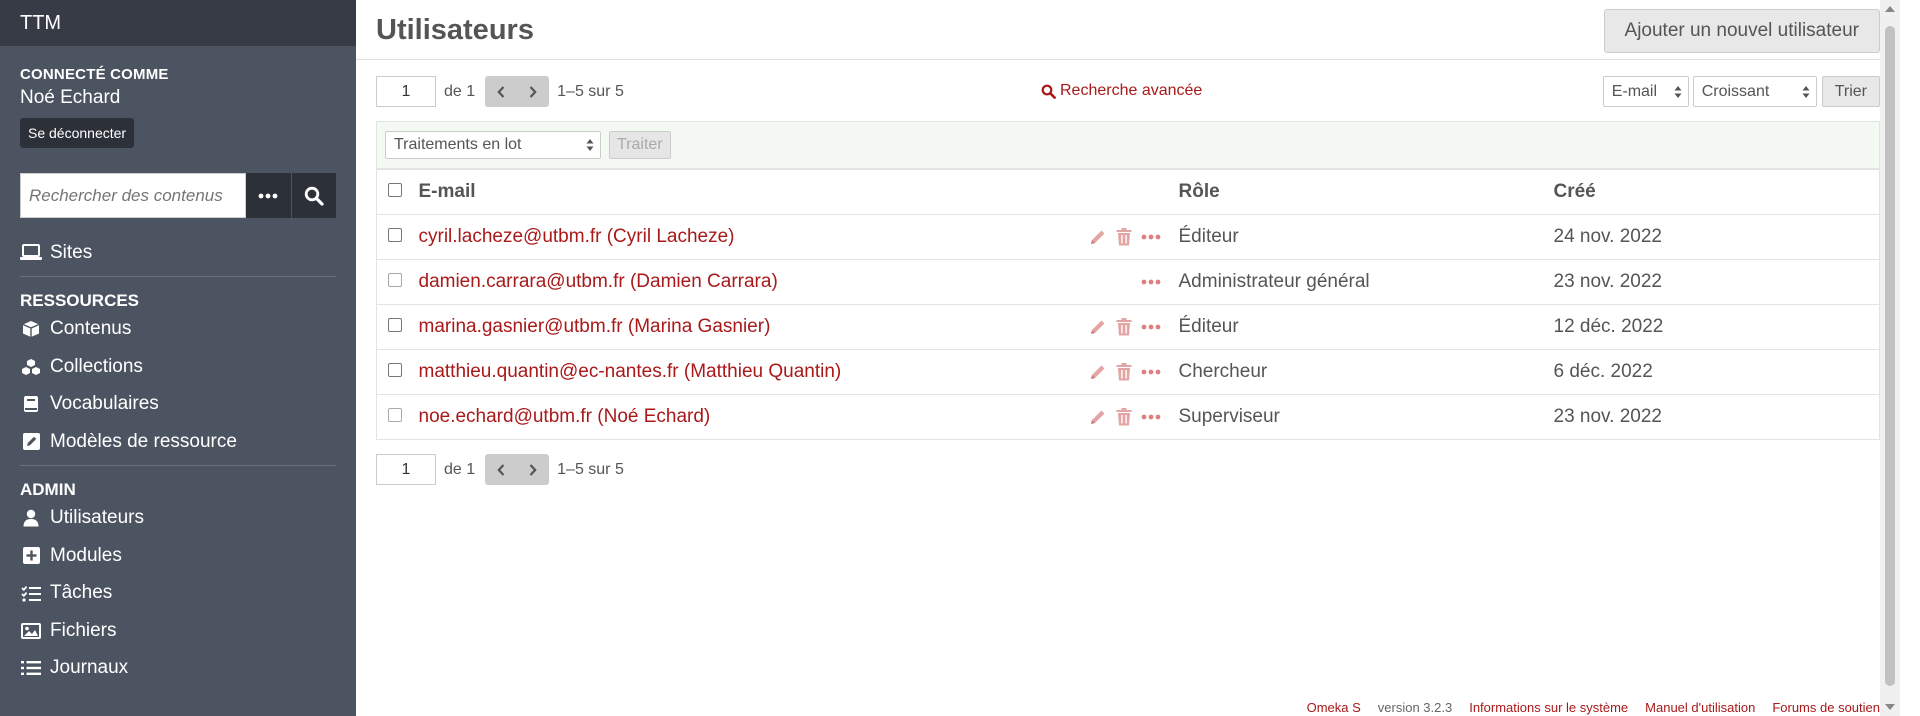  I want to click on user-email-link: noe.echard@utbm.fr (Noé Echard), so click(565, 417).